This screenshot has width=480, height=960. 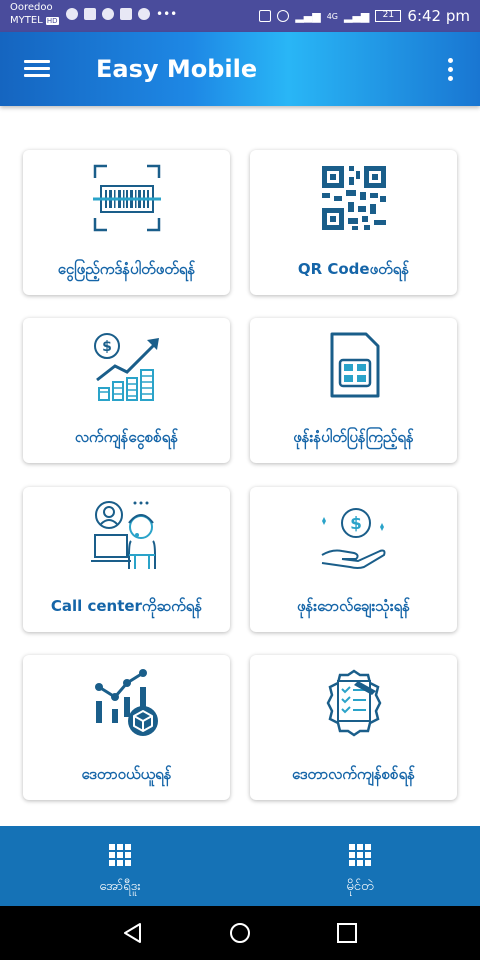 I want to click on system-nav-bar, so click(x=240, y=933).